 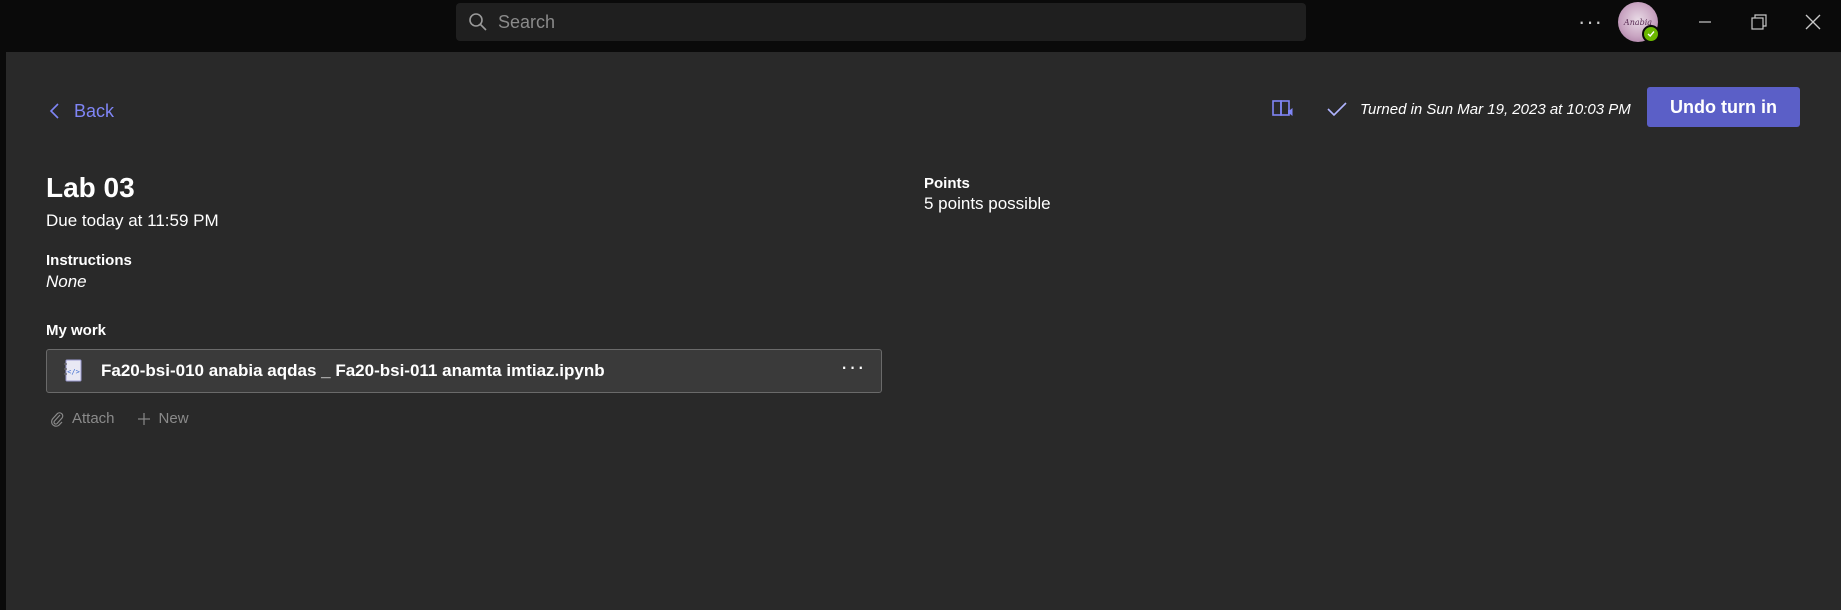 What do you see at coordinates (1337, 109) in the screenshot?
I see `checkmark-icon` at bounding box center [1337, 109].